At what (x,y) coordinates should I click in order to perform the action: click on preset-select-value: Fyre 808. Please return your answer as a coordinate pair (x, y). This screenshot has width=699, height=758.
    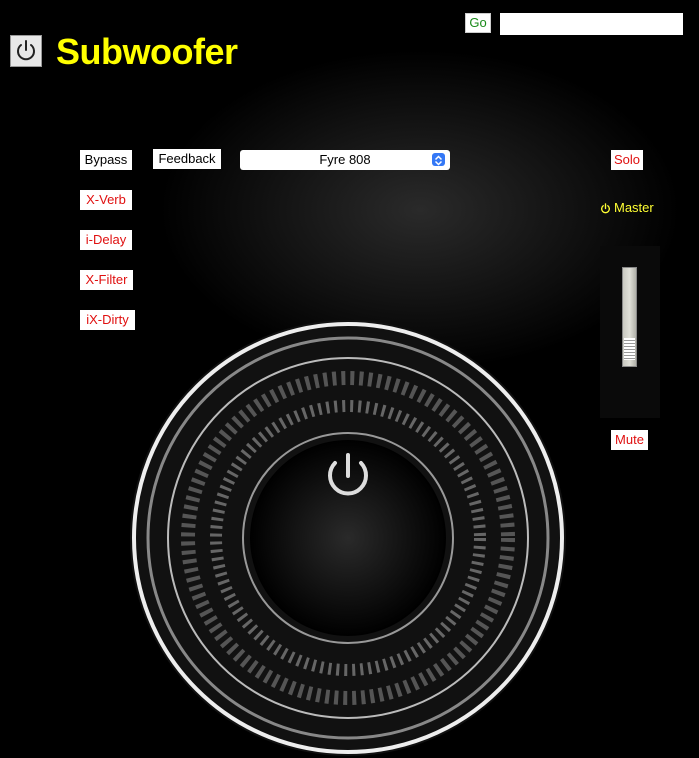
    Looking at the image, I should click on (345, 159).